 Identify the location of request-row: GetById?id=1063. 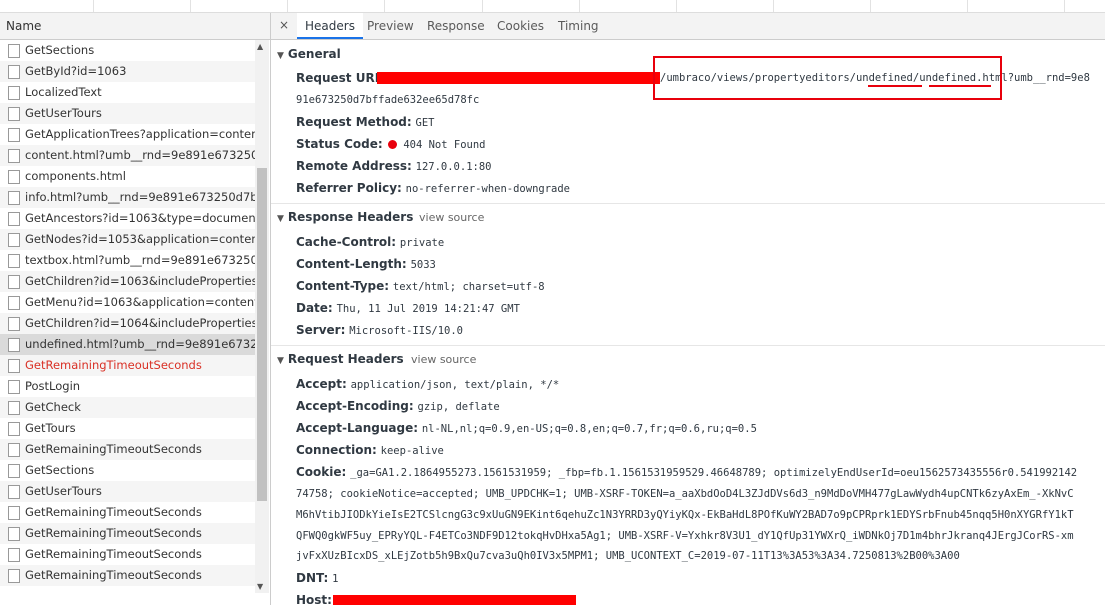
(127, 71).